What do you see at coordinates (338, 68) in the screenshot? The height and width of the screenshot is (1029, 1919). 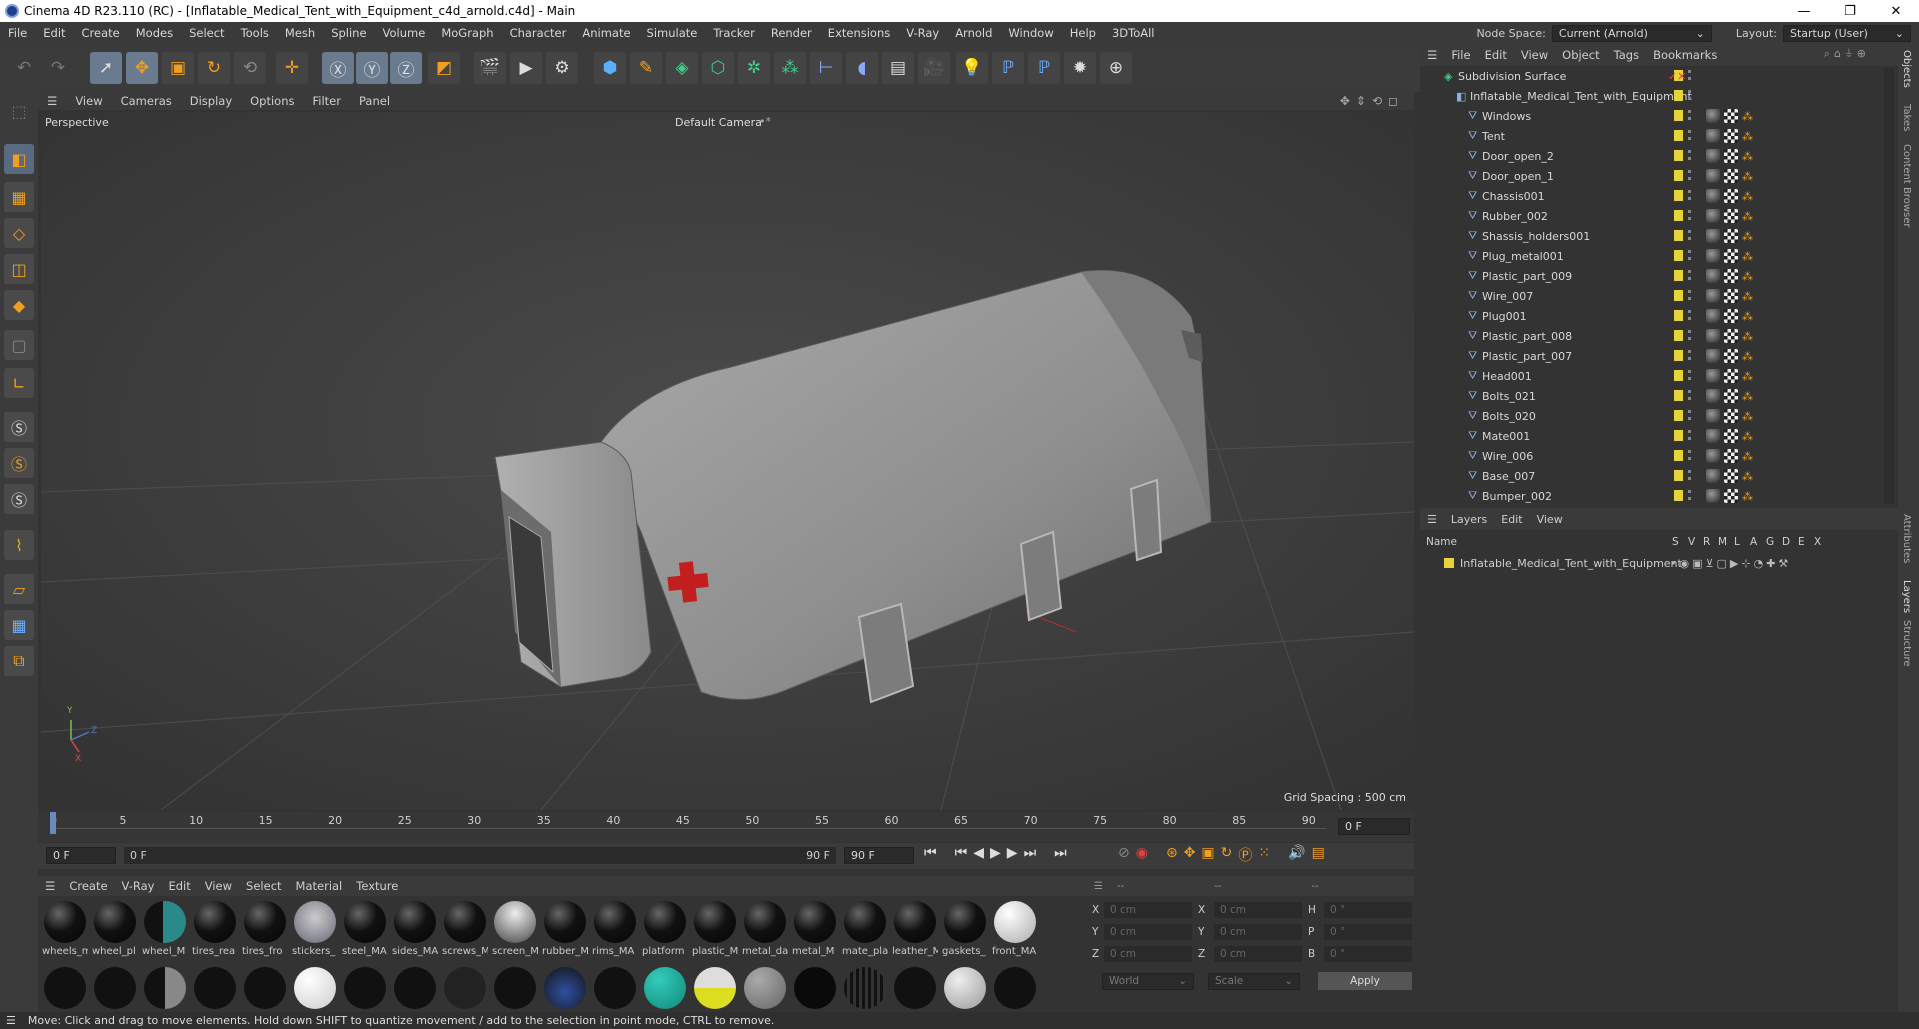 I see `x-axis-lock-icon: Ⓧ` at bounding box center [338, 68].